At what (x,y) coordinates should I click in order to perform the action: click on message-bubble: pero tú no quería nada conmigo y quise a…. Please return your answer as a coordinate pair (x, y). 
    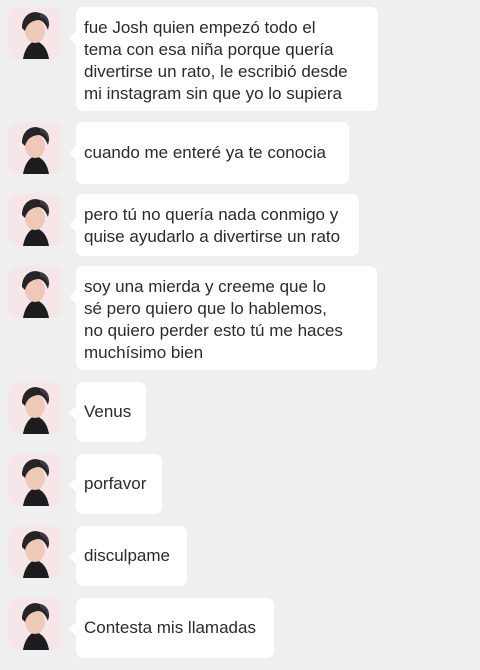
    Looking at the image, I should click on (214, 225).